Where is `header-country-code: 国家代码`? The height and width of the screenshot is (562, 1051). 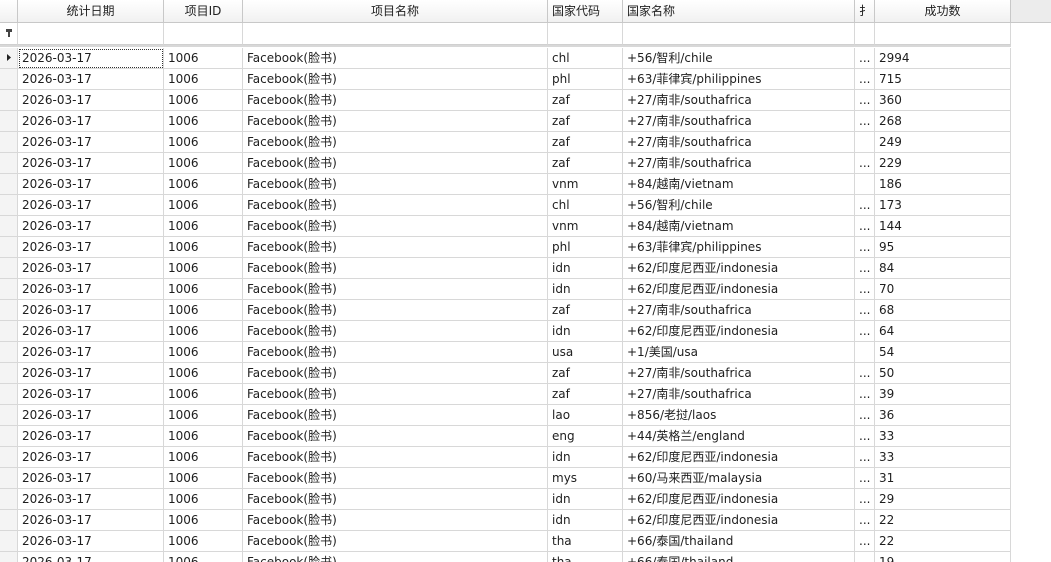
header-country-code: 国家代码 is located at coordinates (585, 11).